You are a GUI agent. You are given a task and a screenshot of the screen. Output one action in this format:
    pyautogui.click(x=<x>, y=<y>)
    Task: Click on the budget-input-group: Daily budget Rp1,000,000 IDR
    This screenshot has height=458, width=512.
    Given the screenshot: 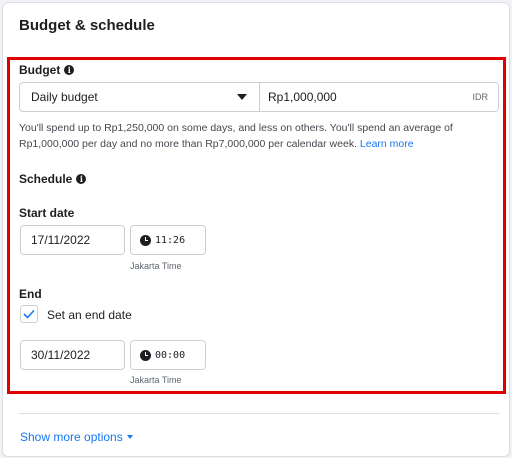 What is the action you would take?
    pyautogui.click(x=259, y=97)
    